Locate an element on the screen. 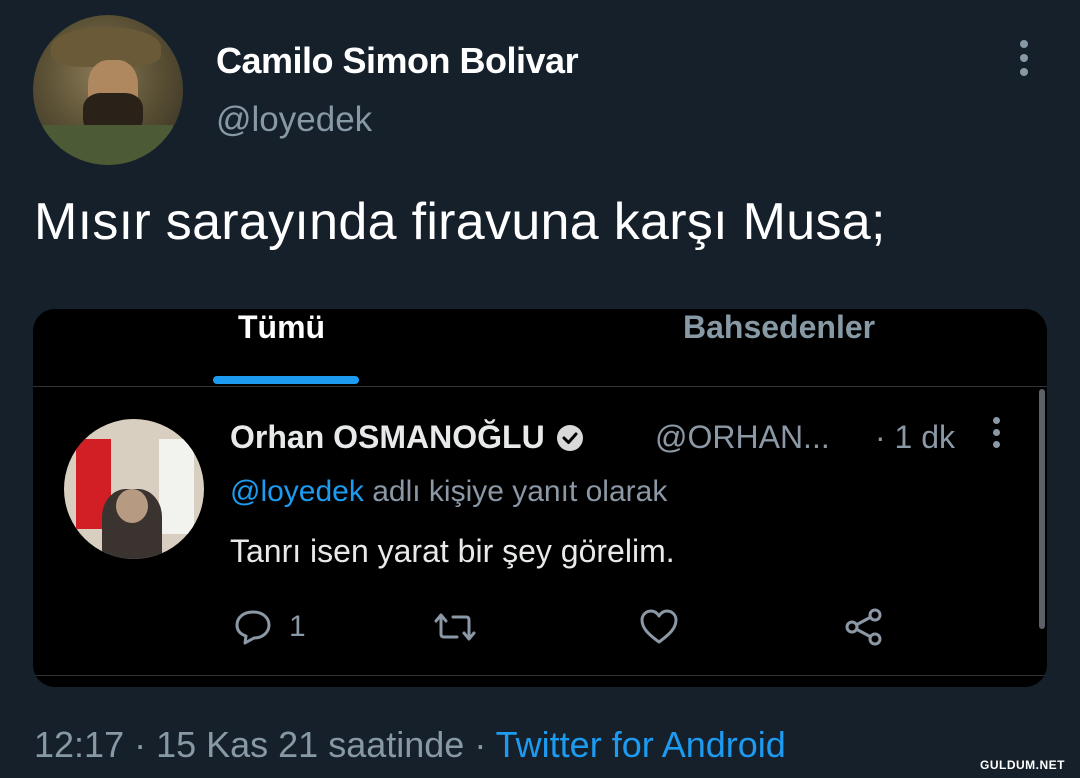 The width and height of the screenshot is (1080, 778). reply-author-name-row: Orhan OSMANOĞLU is located at coordinates (407, 437).